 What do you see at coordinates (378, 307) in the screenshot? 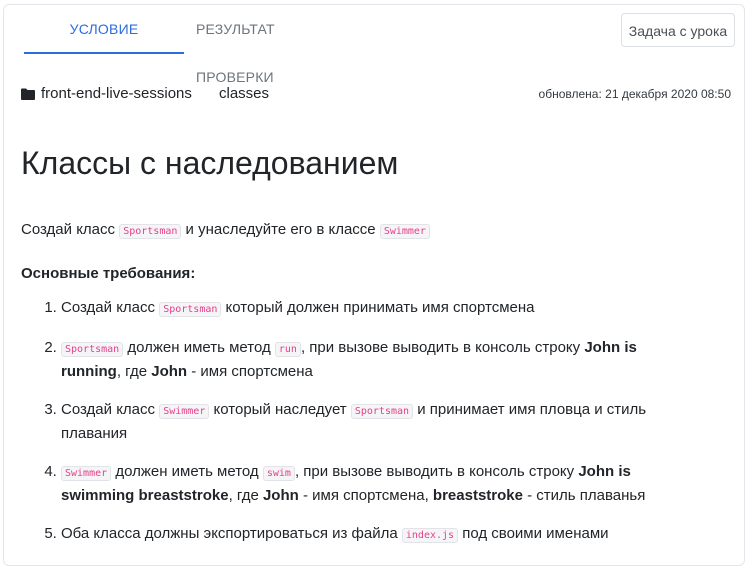
I see `item-text: который должен принимать имя спортсмена` at bounding box center [378, 307].